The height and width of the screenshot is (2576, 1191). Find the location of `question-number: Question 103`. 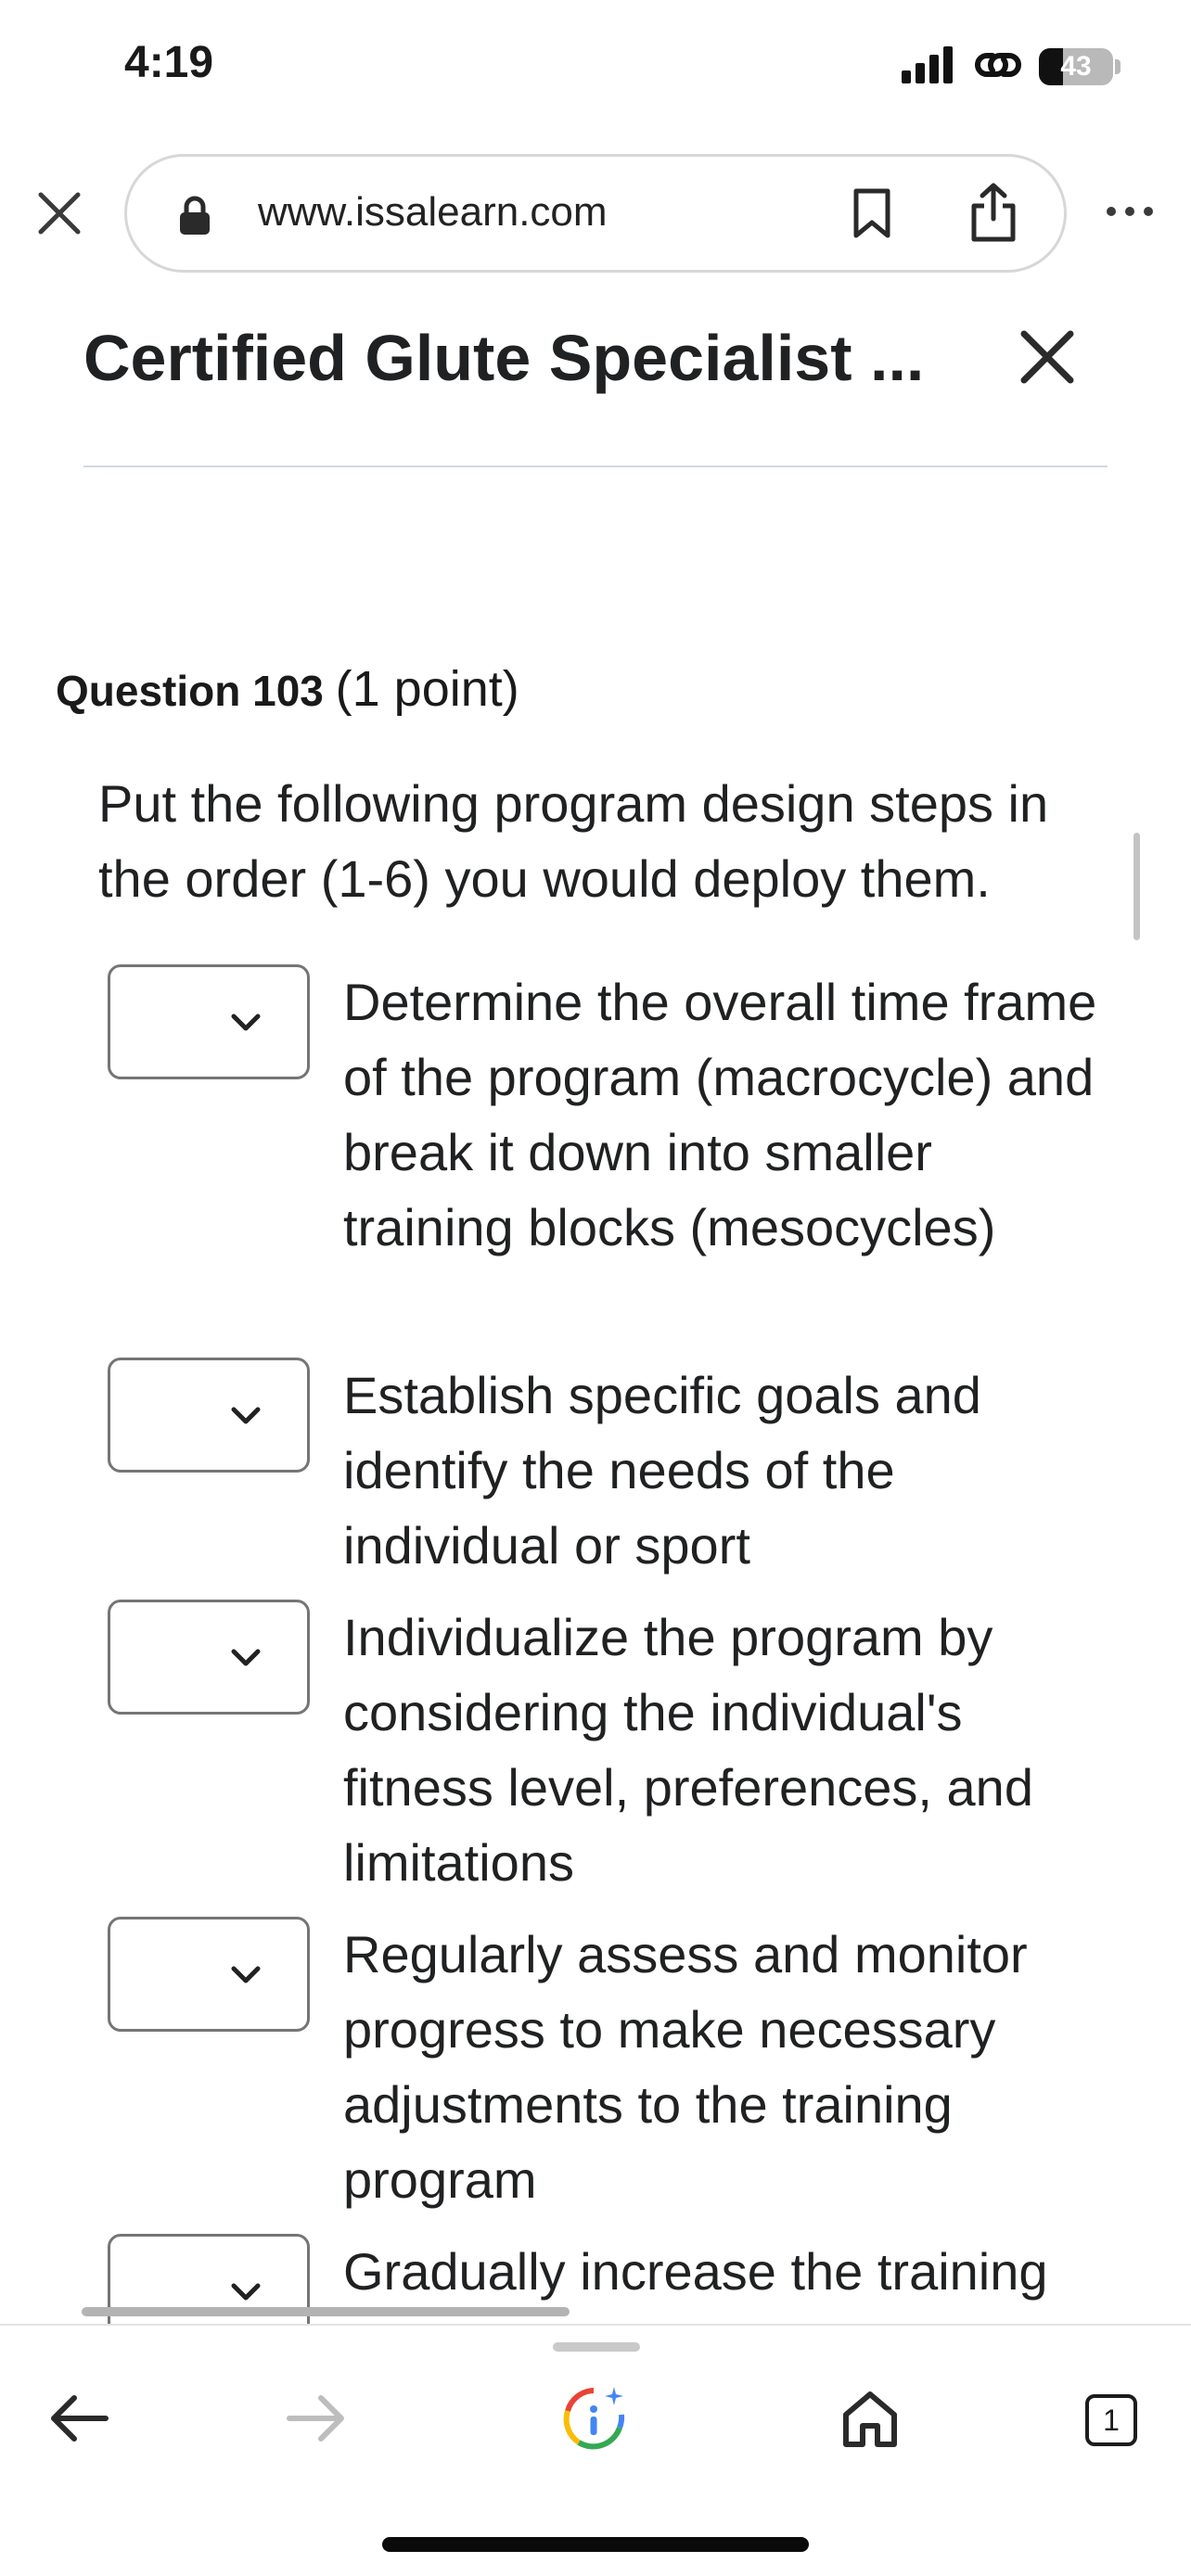

question-number: Question 103 is located at coordinates (190, 691).